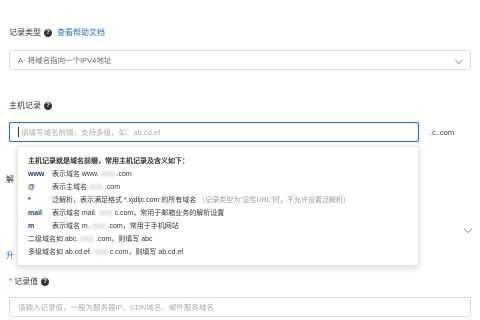 The height and width of the screenshot is (320, 480). I want to click on tooltip-tail: .com，常用于手机网站, so click(143, 226).